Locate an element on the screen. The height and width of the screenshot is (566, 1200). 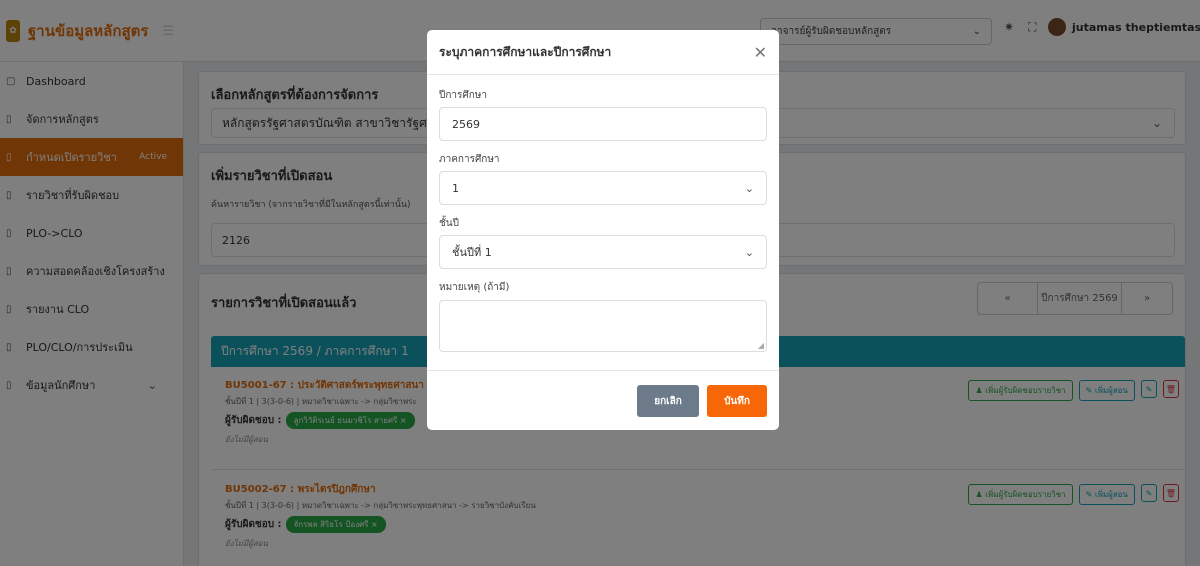
term-value: 1 is located at coordinates (455, 188).